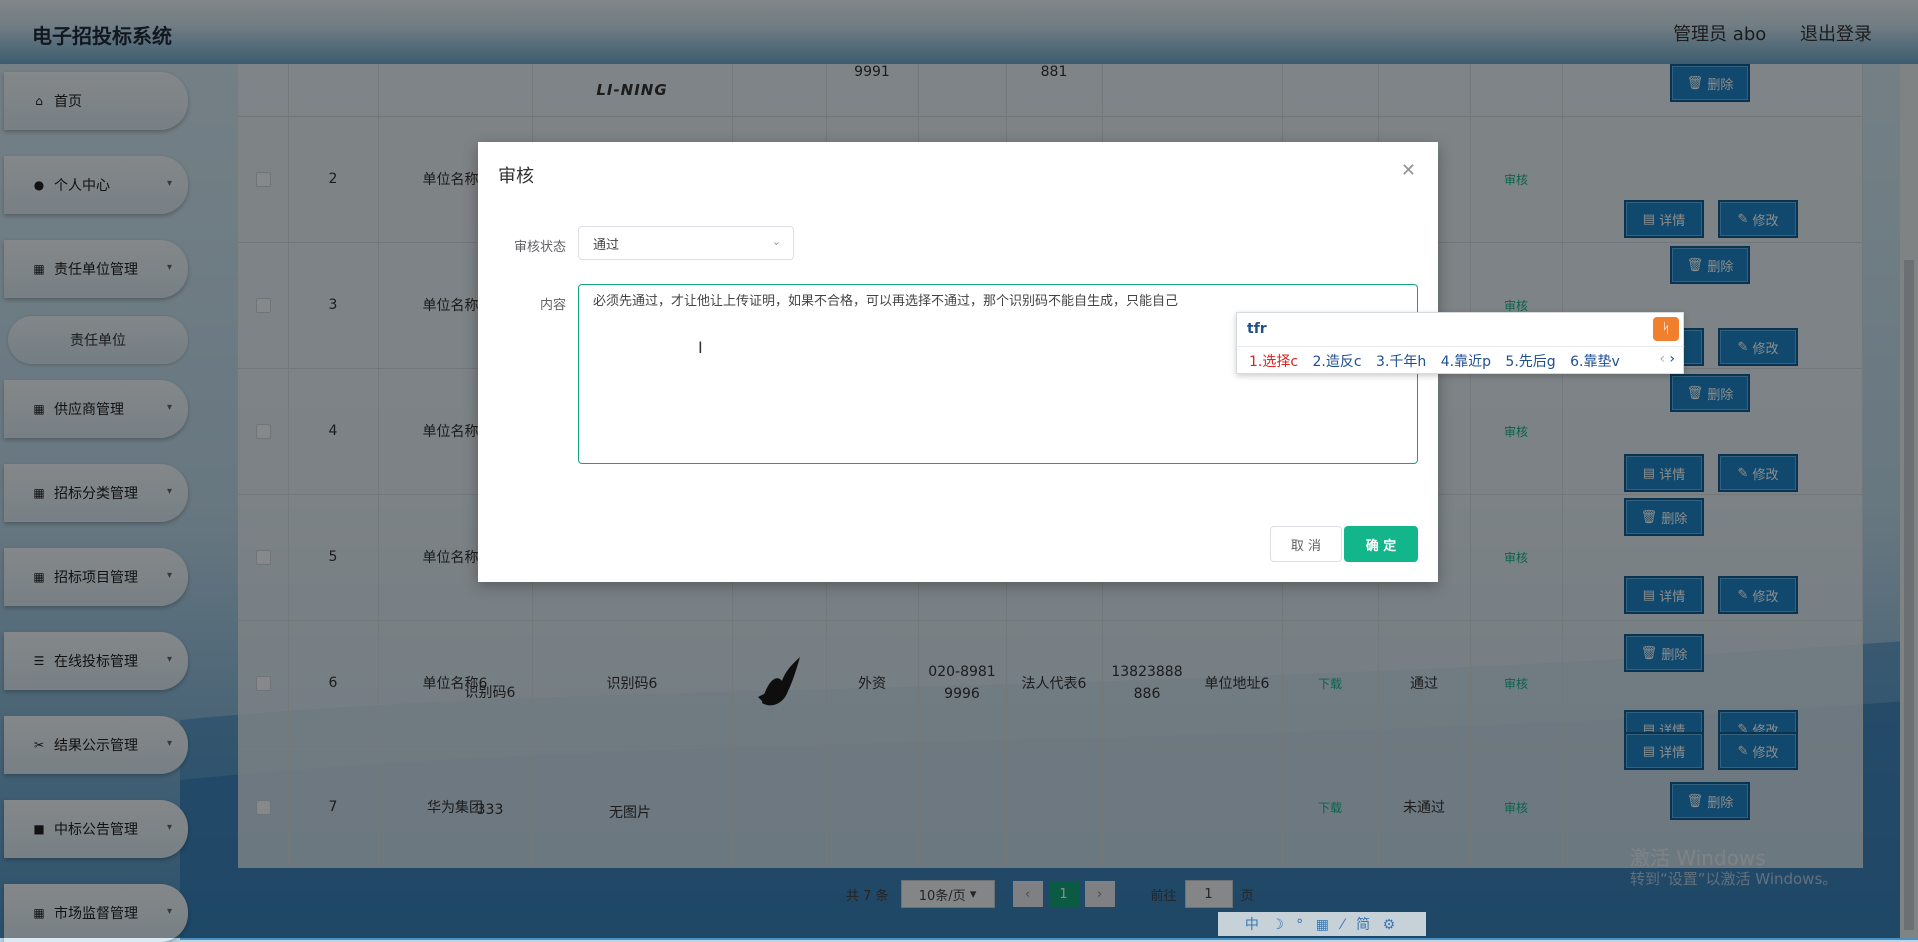 The width and height of the screenshot is (1918, 942). Describe the element at coordinates (552, 305) in the screenshot. I see `content-label: 内容` at that location.